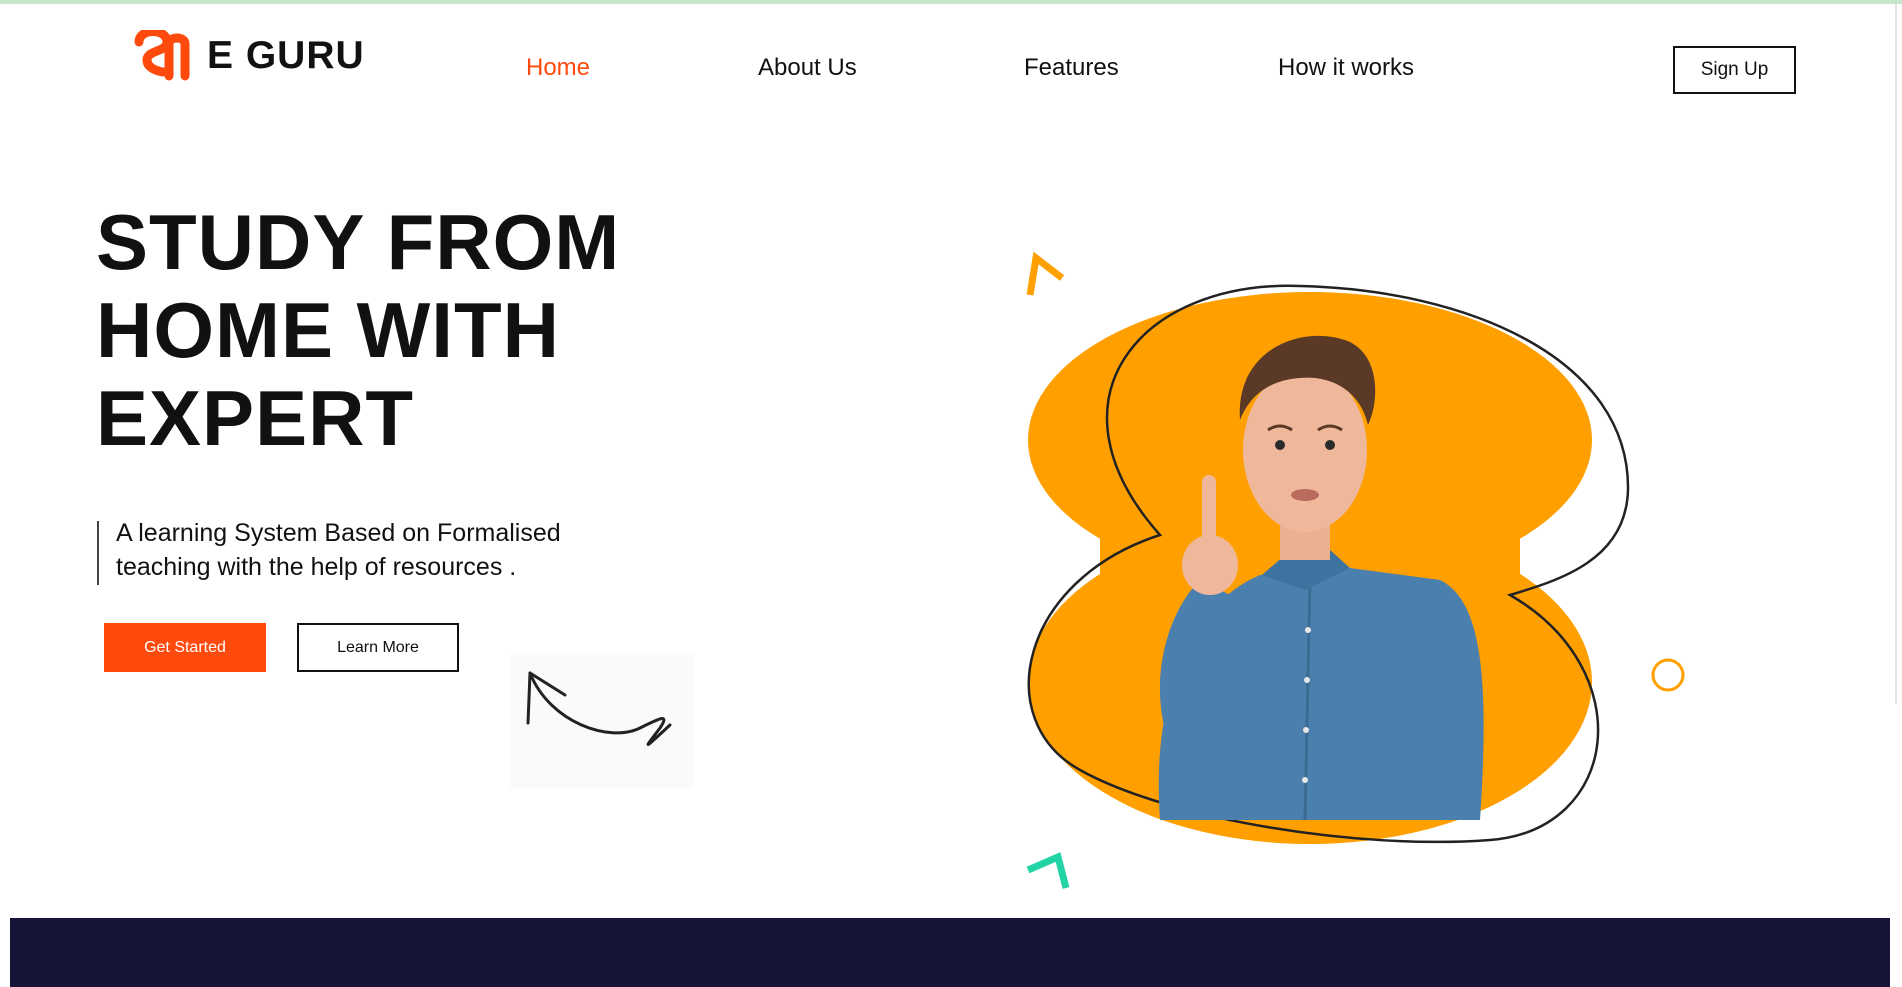 This screenshot has height=987, width=1902. I want to click on hero-title-line: EXPERT, so click(255, 418).